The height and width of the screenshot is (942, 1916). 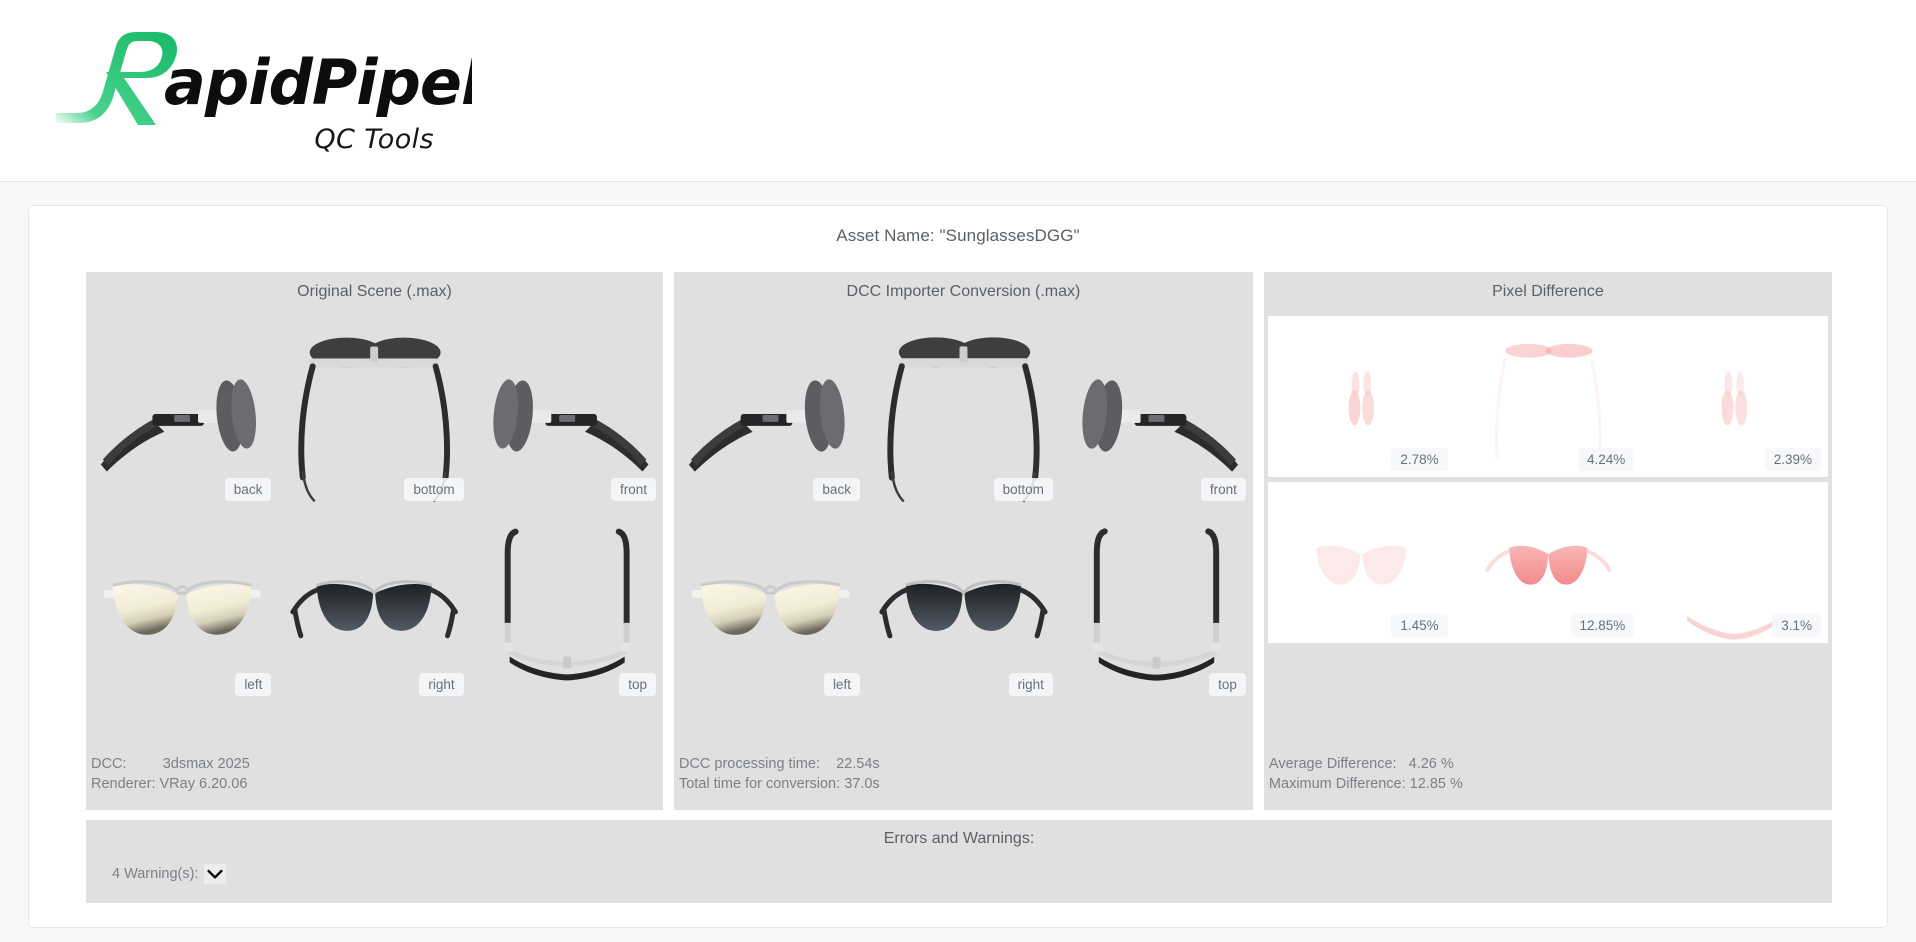 I want to click on original-footer-line-1: DCC: 3dsmax 2025, so click(x=374, y=764).